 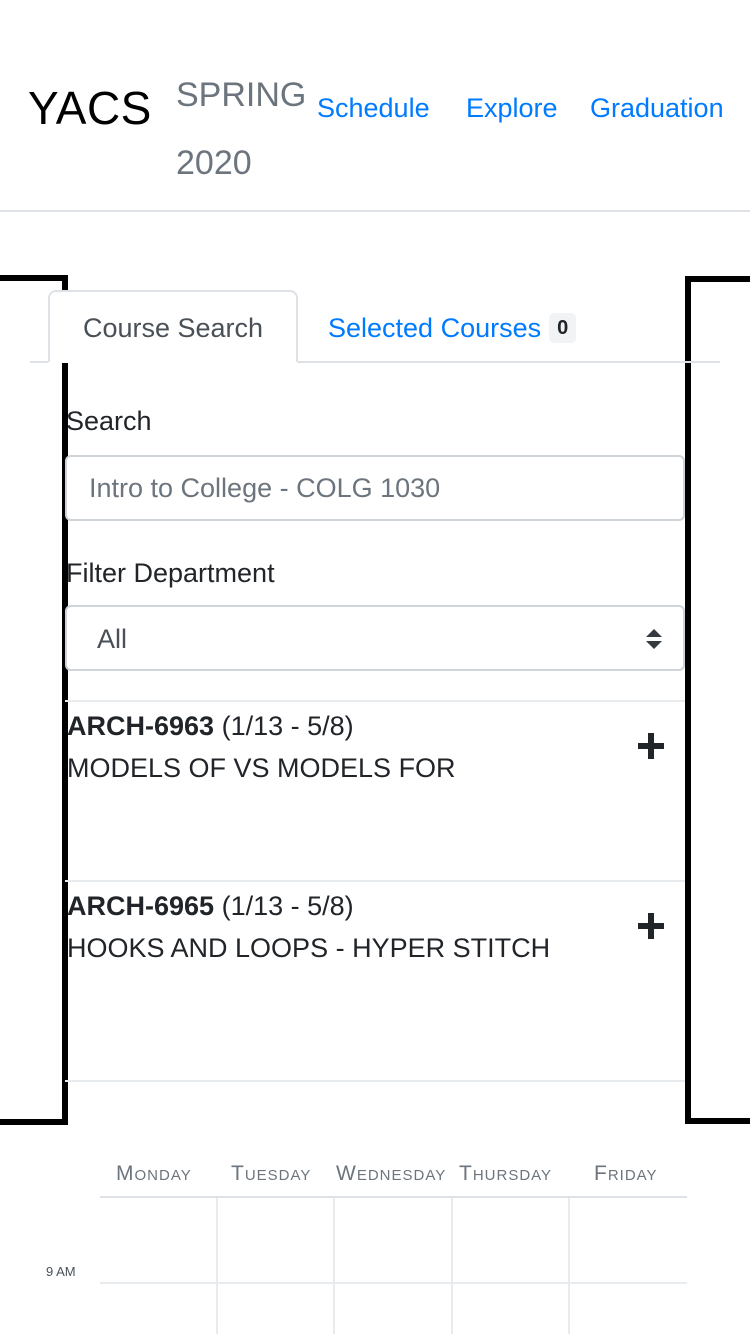 What do you see at coordinates (391, 1173) in the screenshot?
I see `calendar-day-wednesday: Wednesday` at bounding box center [391, 1173].